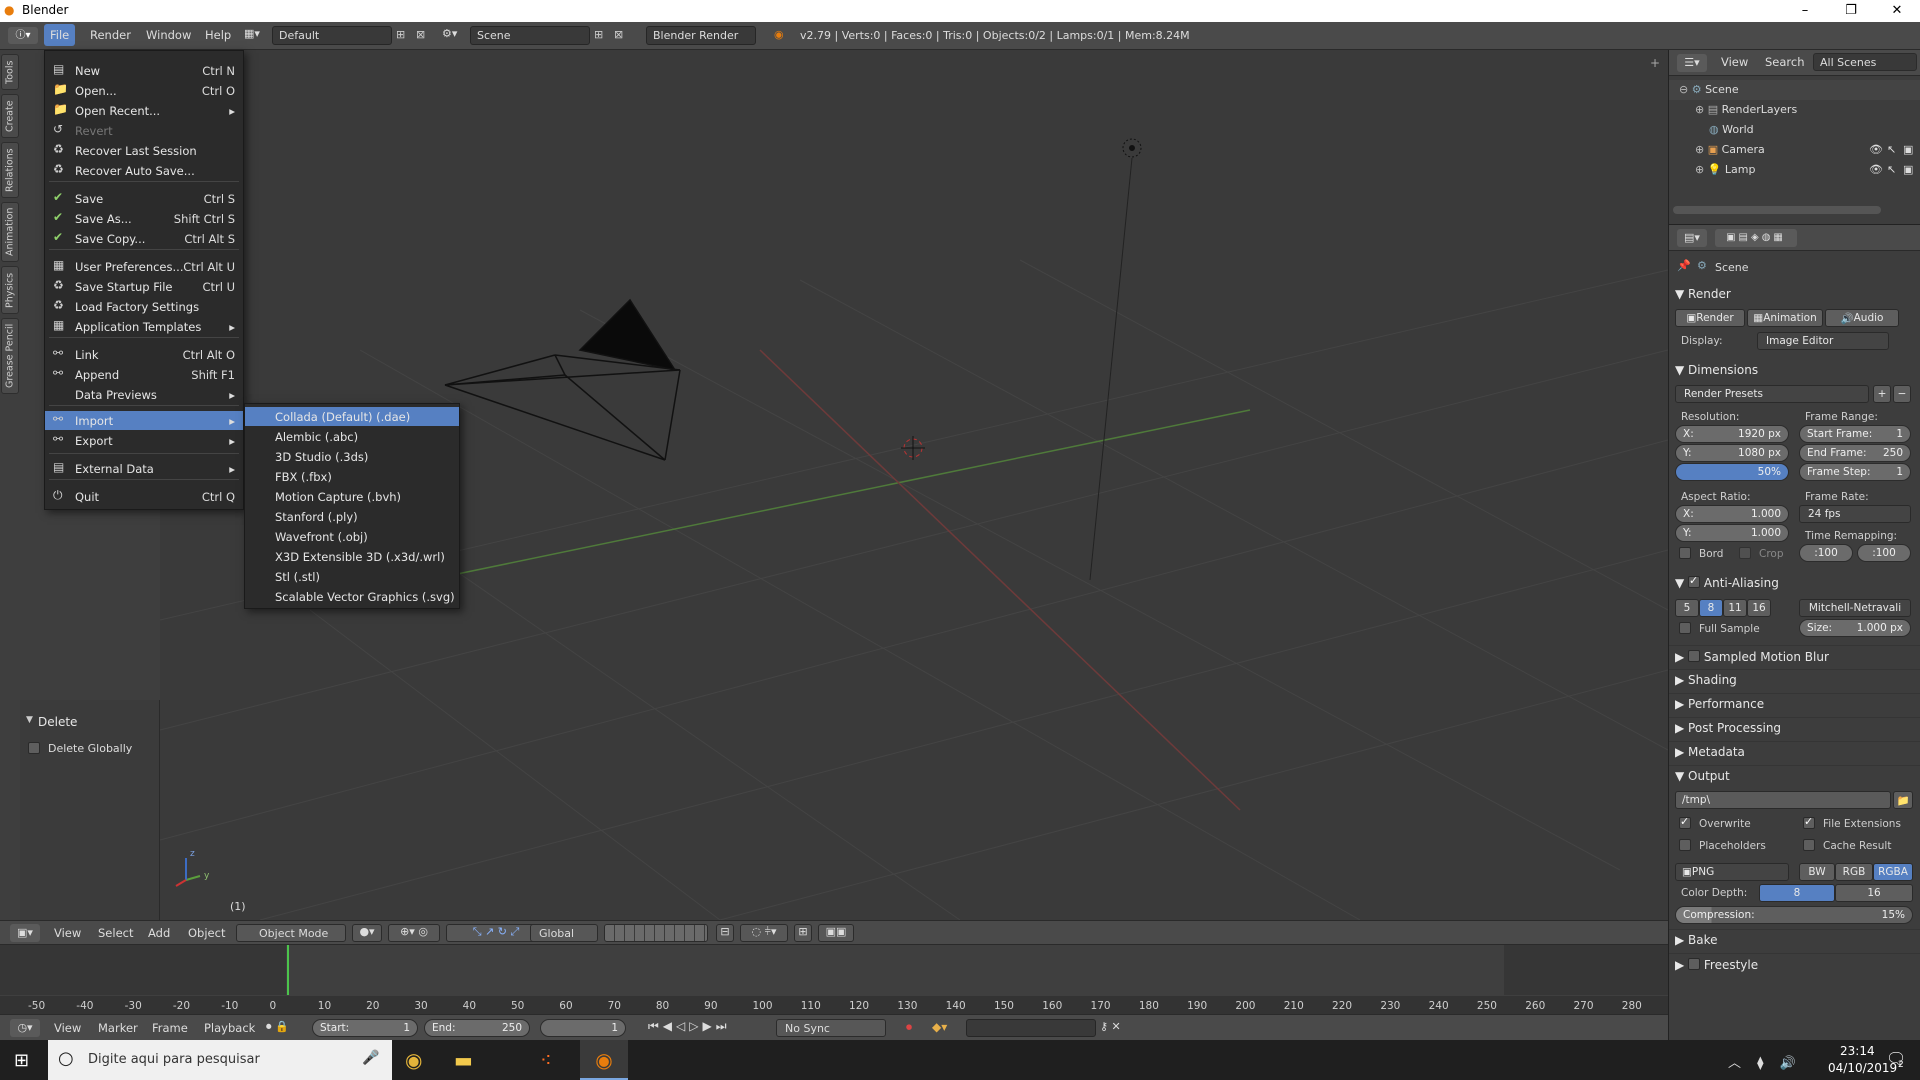  Describe the element at coordinates (1897, 11) in the screenshot. I see `close-button: ✕` at that location.